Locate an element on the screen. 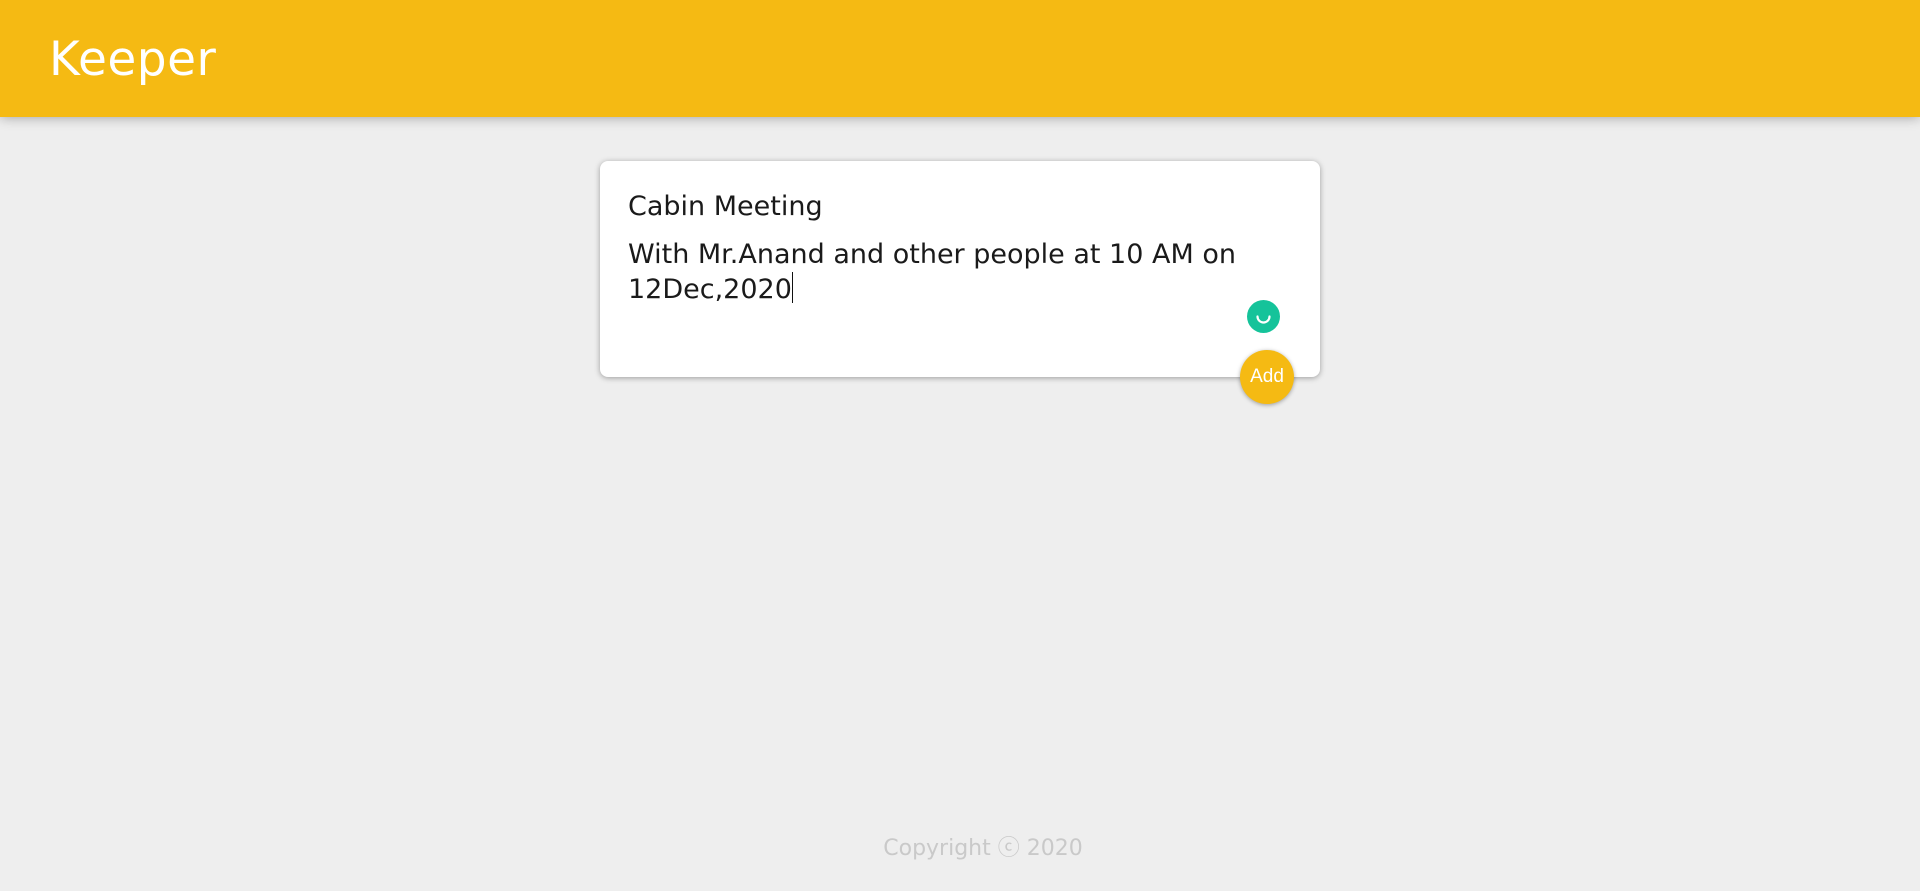  app-header: Keeper is located at coordinates (960, 58).